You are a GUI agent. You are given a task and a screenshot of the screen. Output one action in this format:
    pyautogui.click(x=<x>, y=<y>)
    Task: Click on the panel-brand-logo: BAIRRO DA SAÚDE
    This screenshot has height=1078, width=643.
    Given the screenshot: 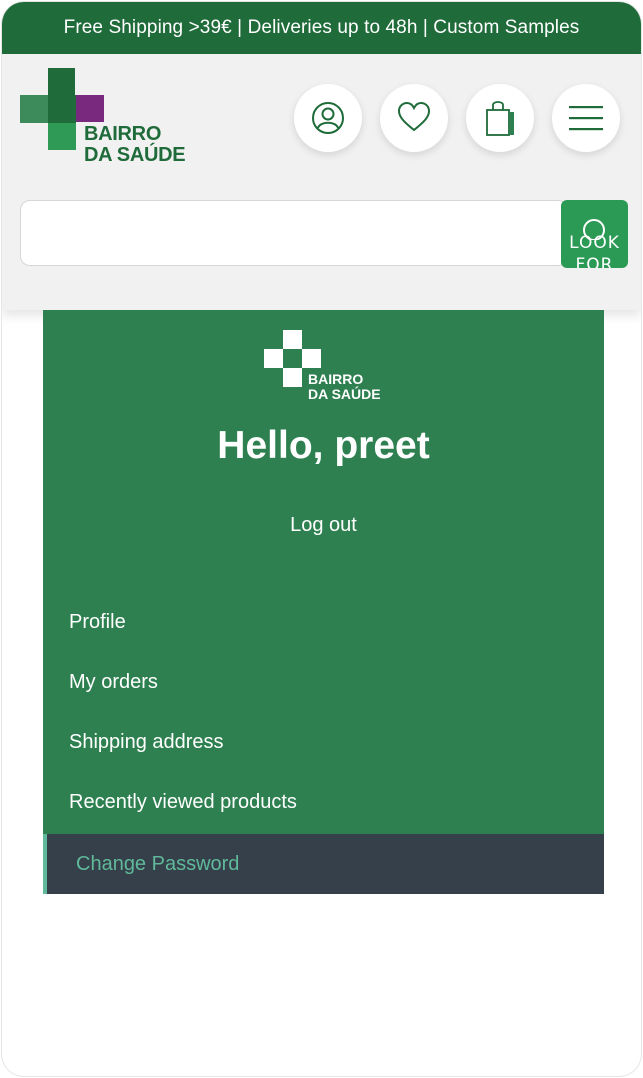 What is the action you would take?
    pyautogui.click(x=325, y=368)
    